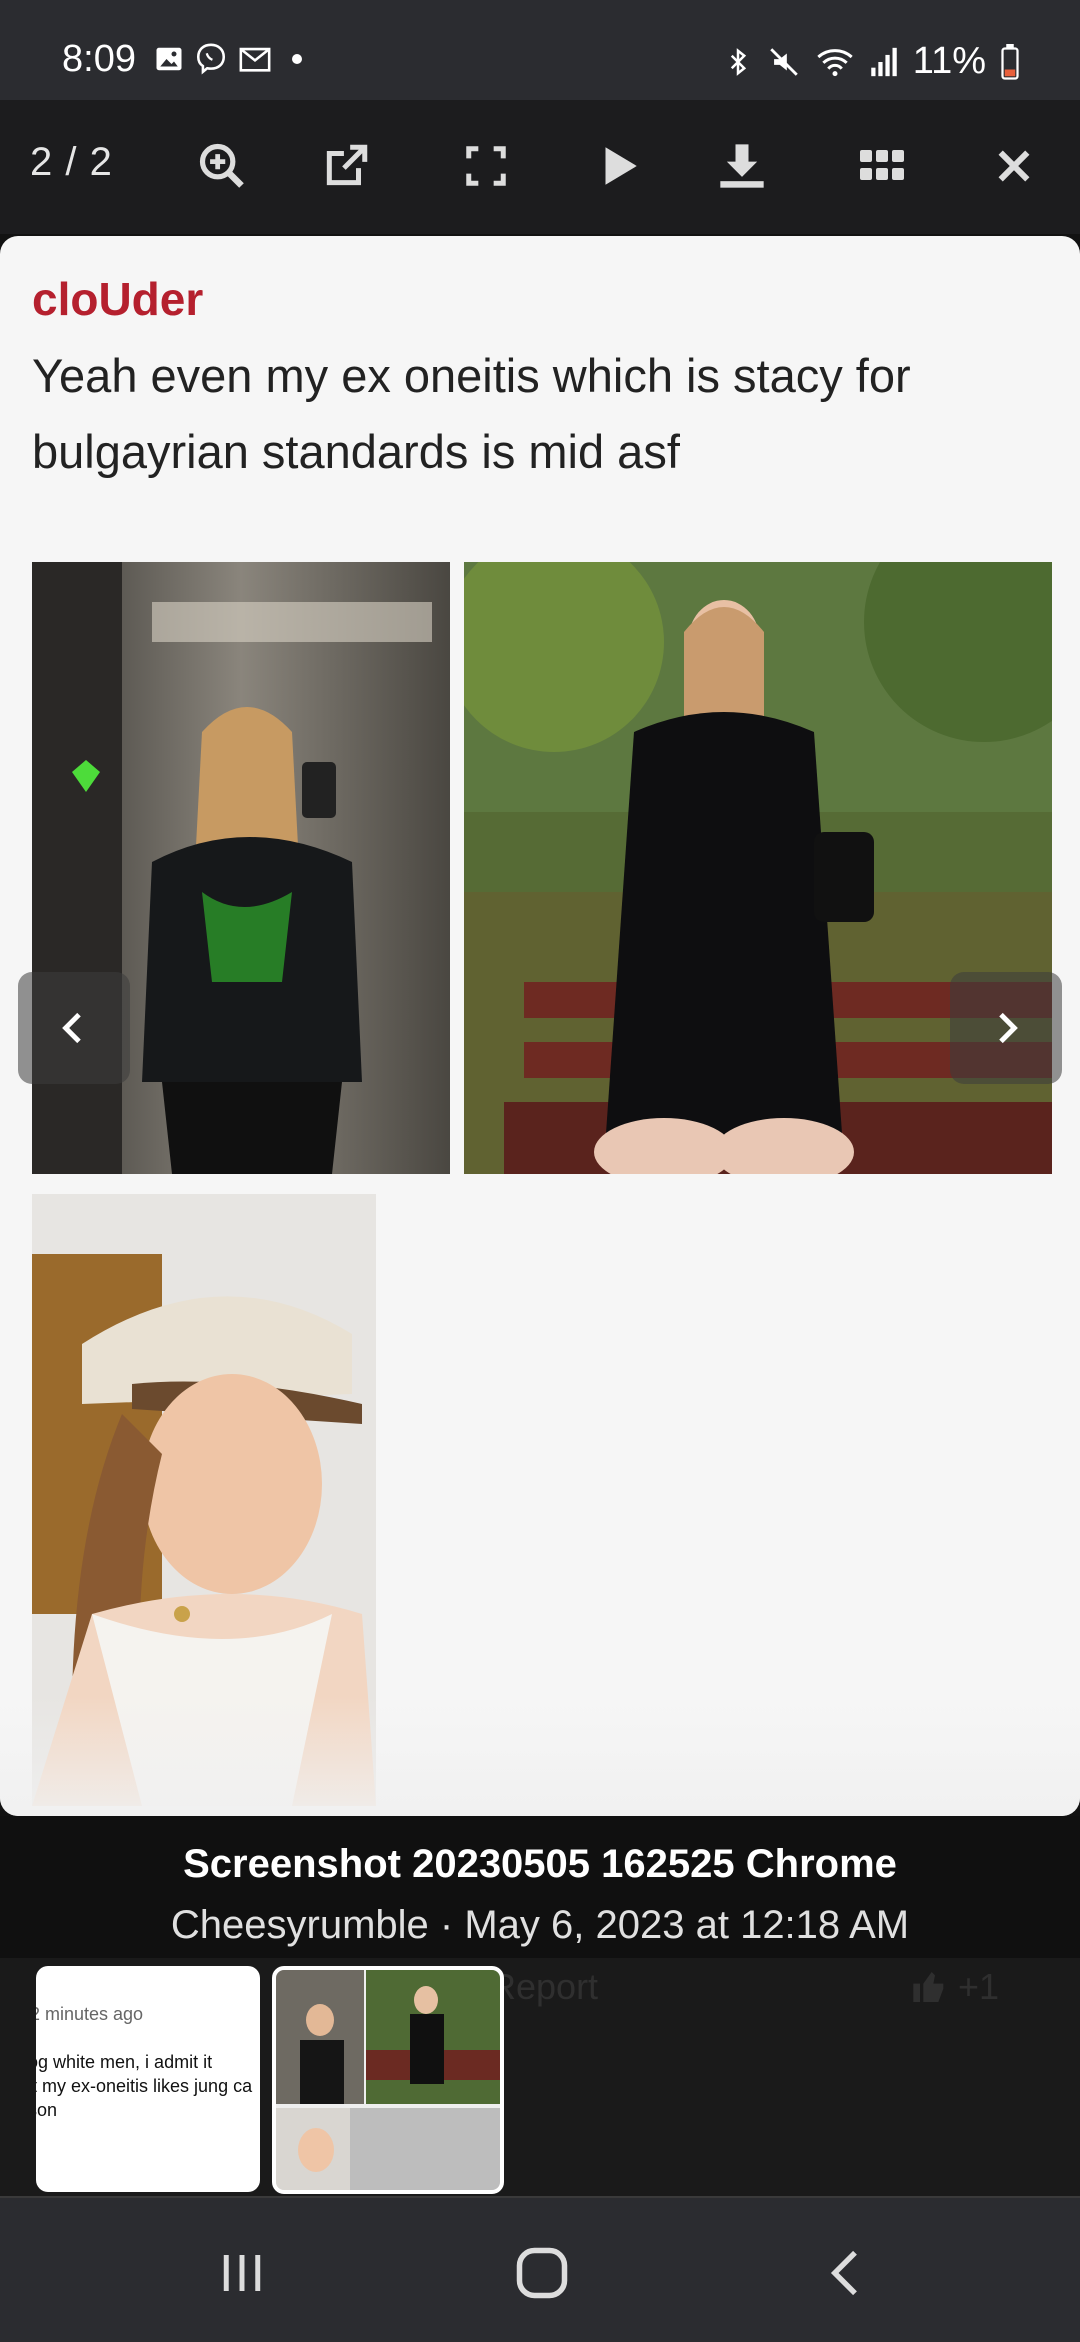 The image size is (1080, 2342). I want to click on system-navigation-bar, so click(540, 2269).